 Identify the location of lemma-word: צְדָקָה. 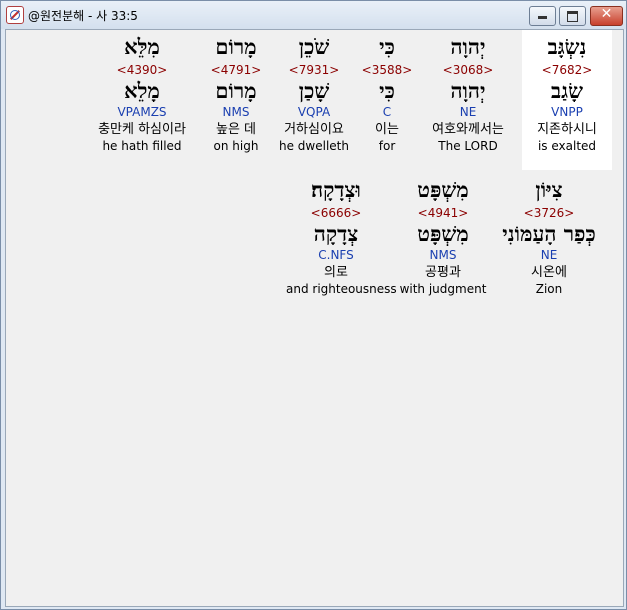
(336, 233).